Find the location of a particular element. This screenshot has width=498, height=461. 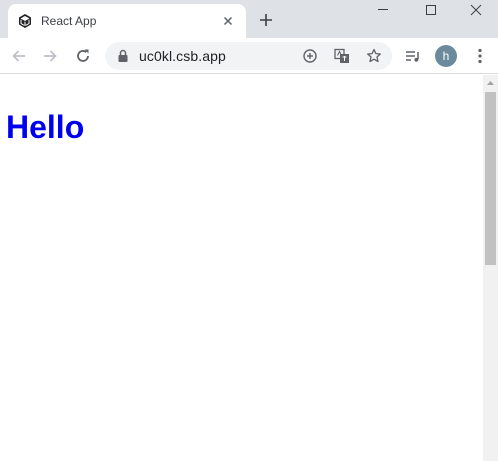

browser-toolbar: uc0kl.csb.app h is located at coordinates (249, 56).